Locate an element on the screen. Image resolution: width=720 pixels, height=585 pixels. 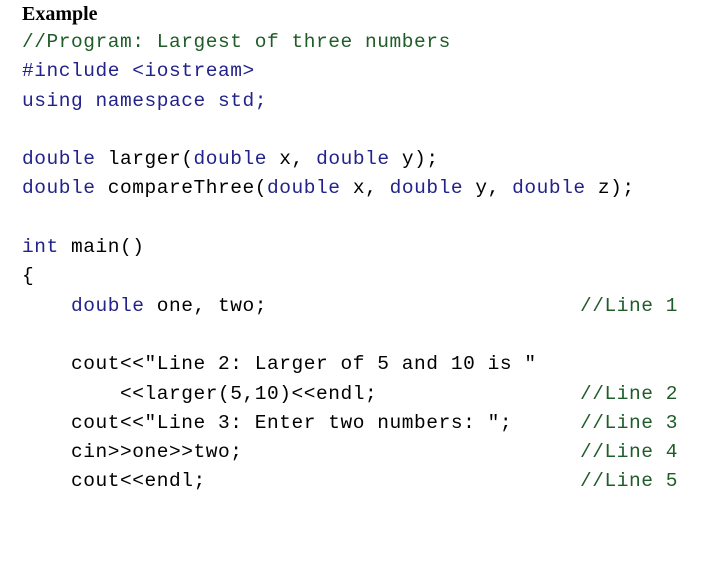
code-line: <<larger(5,10)<<endl; //Line 2 is located at coordinates (360, 394).